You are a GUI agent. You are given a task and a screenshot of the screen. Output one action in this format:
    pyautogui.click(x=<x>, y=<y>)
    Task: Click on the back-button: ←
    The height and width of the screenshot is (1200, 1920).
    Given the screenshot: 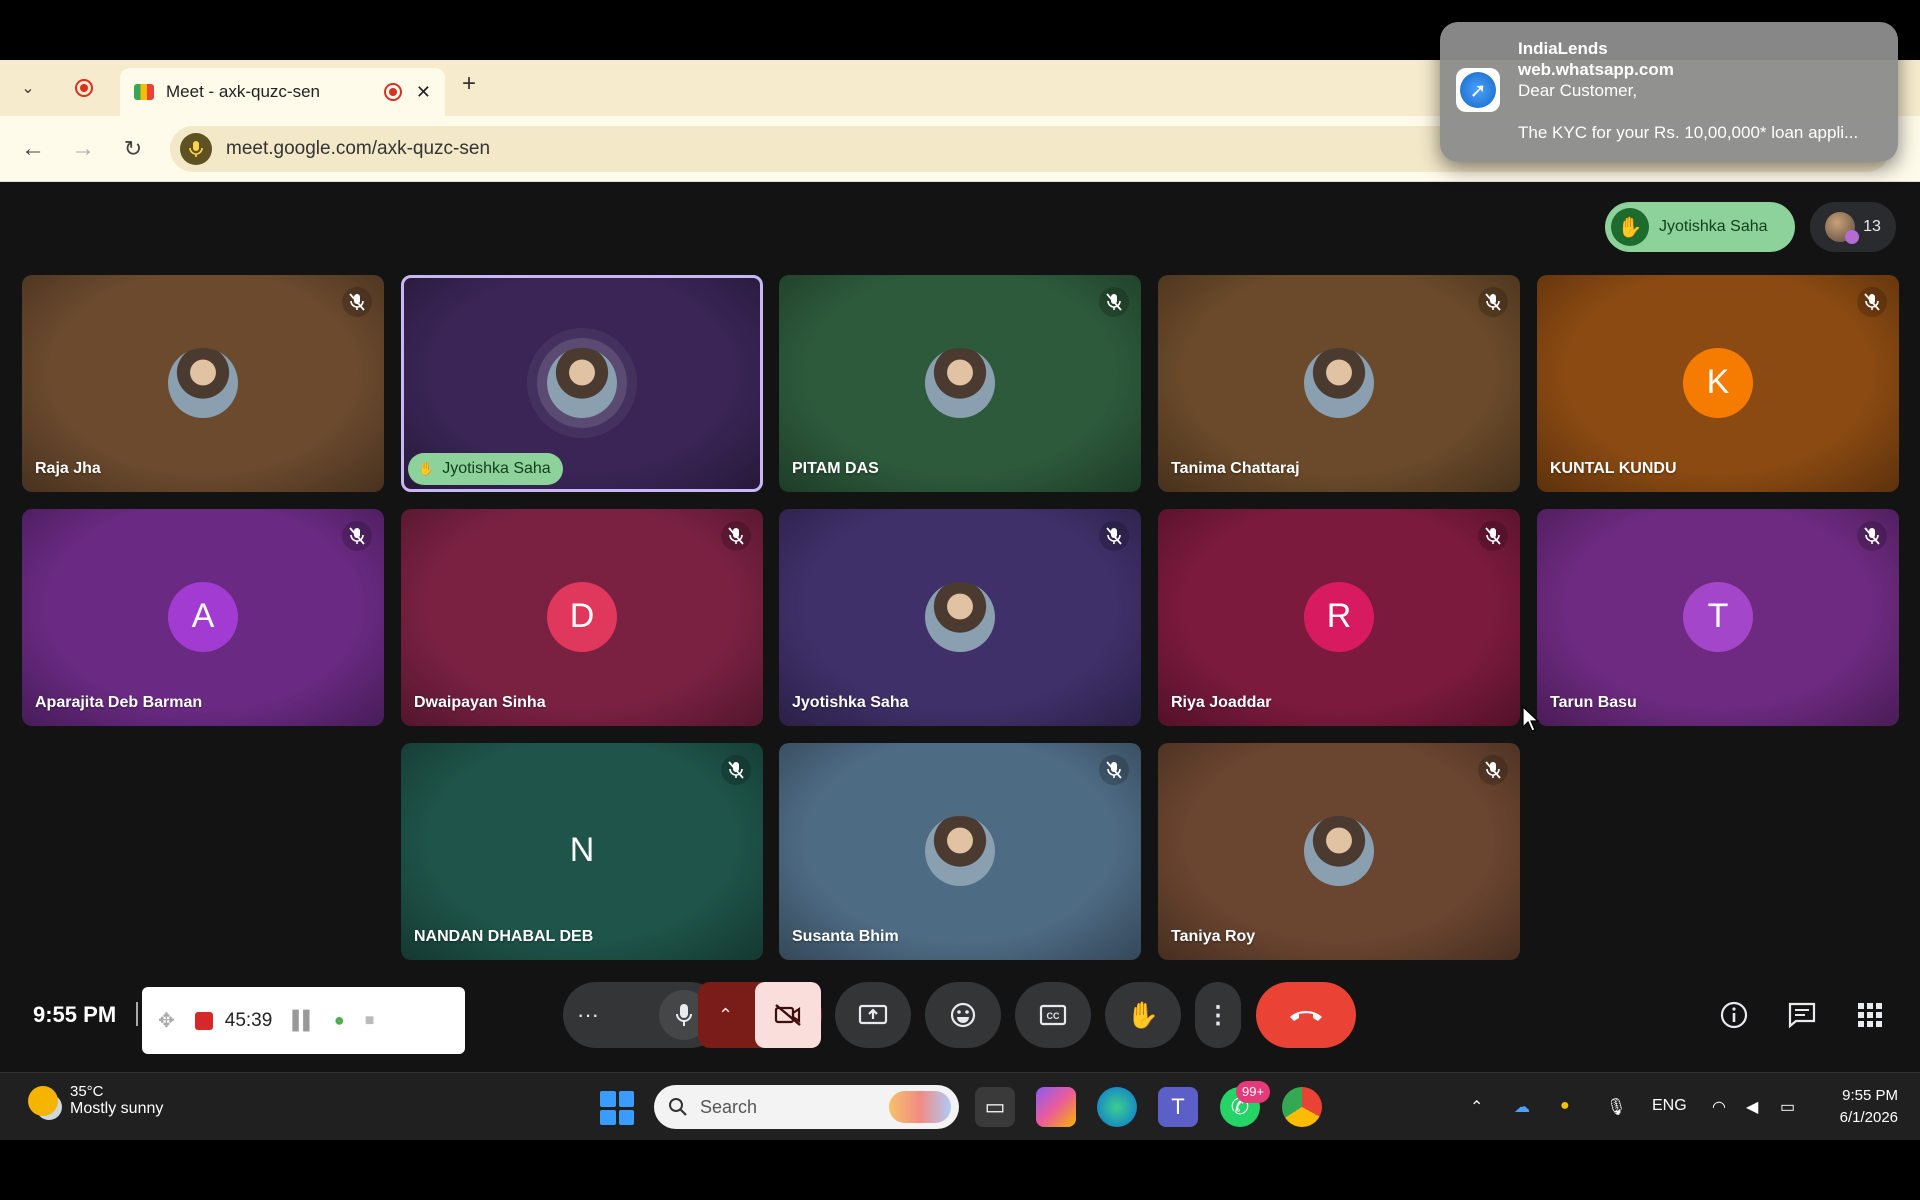 What is the action you would take?
    pyautogui.click(x=33, y=149)
    